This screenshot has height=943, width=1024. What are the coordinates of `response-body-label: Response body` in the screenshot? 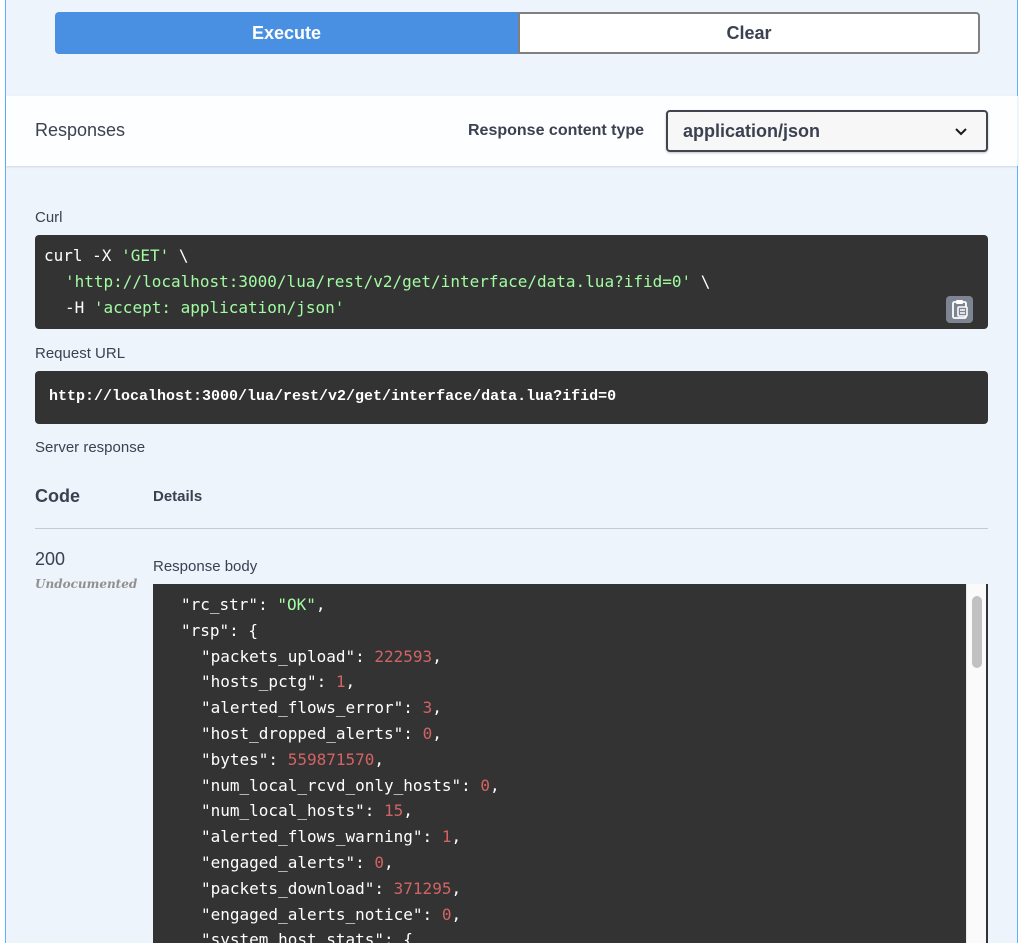 It's located at (205, 566).